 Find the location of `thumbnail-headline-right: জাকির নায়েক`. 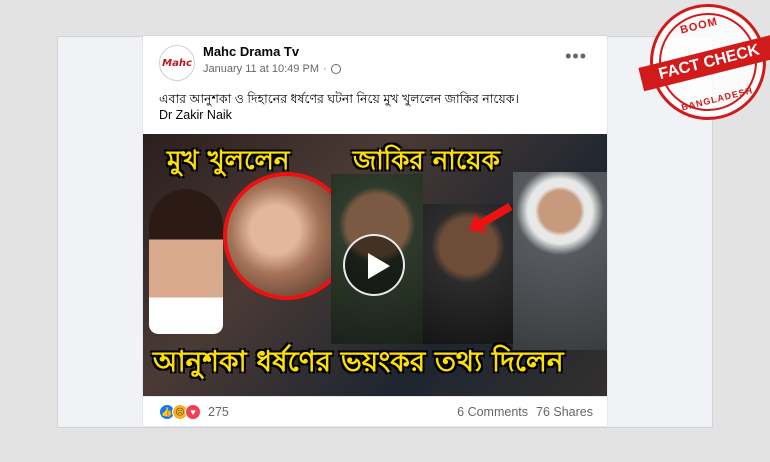

thumbnail-headline-right: জাকির নায়েক is located at coordinates (426, 161).